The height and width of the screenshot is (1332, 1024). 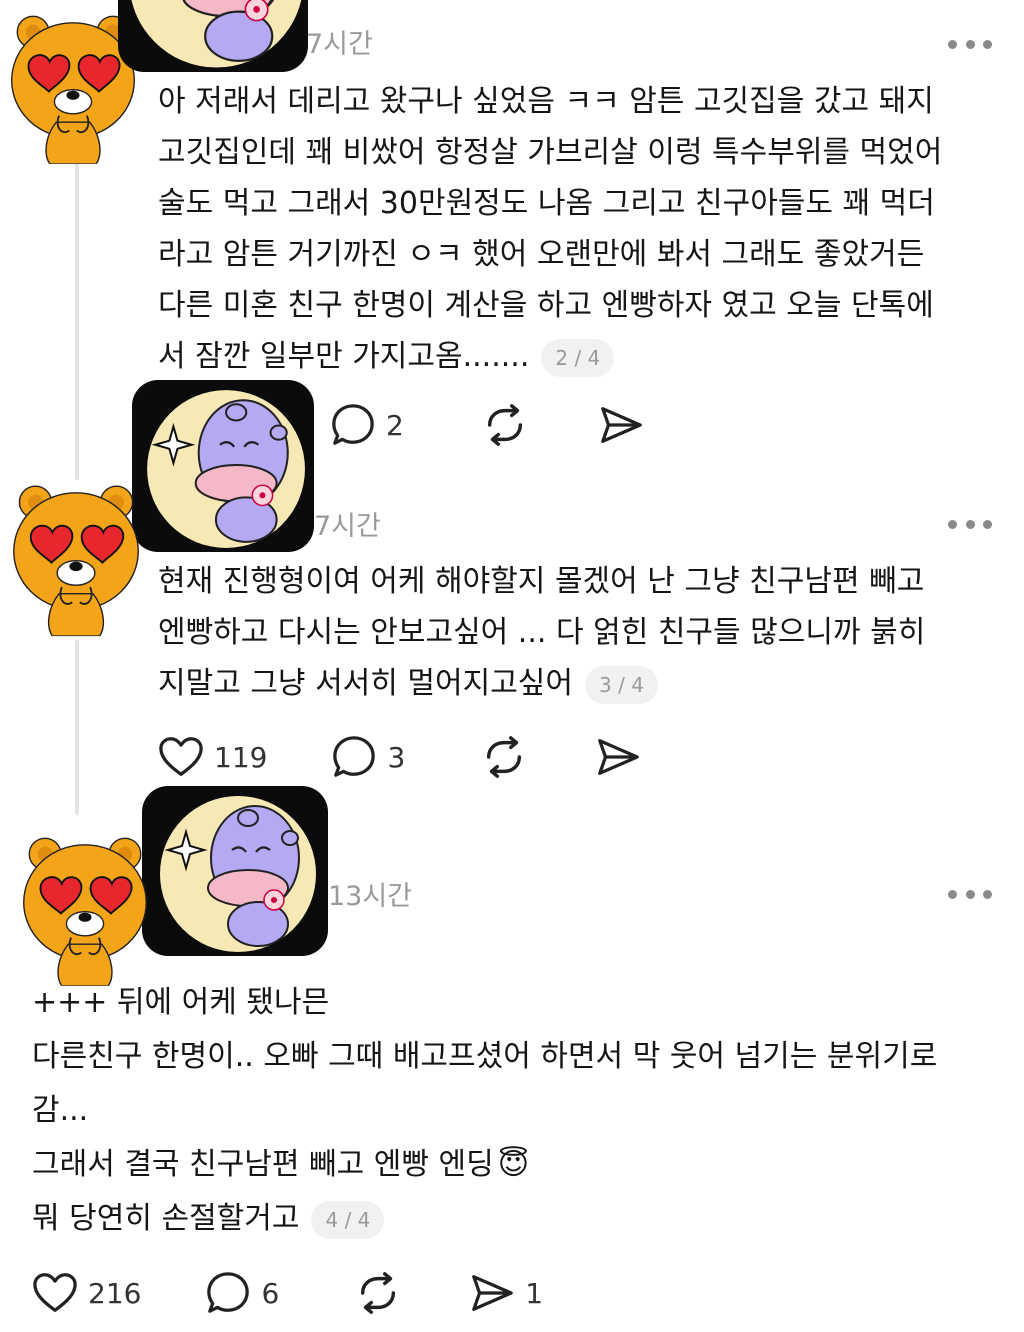 I want to click on post-line: 현재 진행형이여 어케 해야할지 몰겠어 난 그냥 친구남편 빼고, so click(x=541, y=581).